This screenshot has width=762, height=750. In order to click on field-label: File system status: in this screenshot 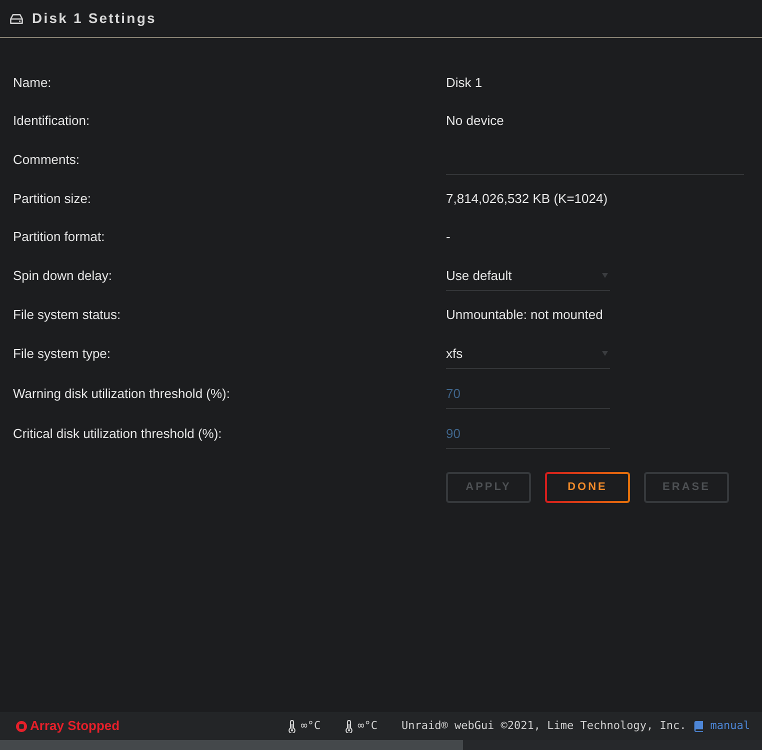, I will do `click(67, 315)`.